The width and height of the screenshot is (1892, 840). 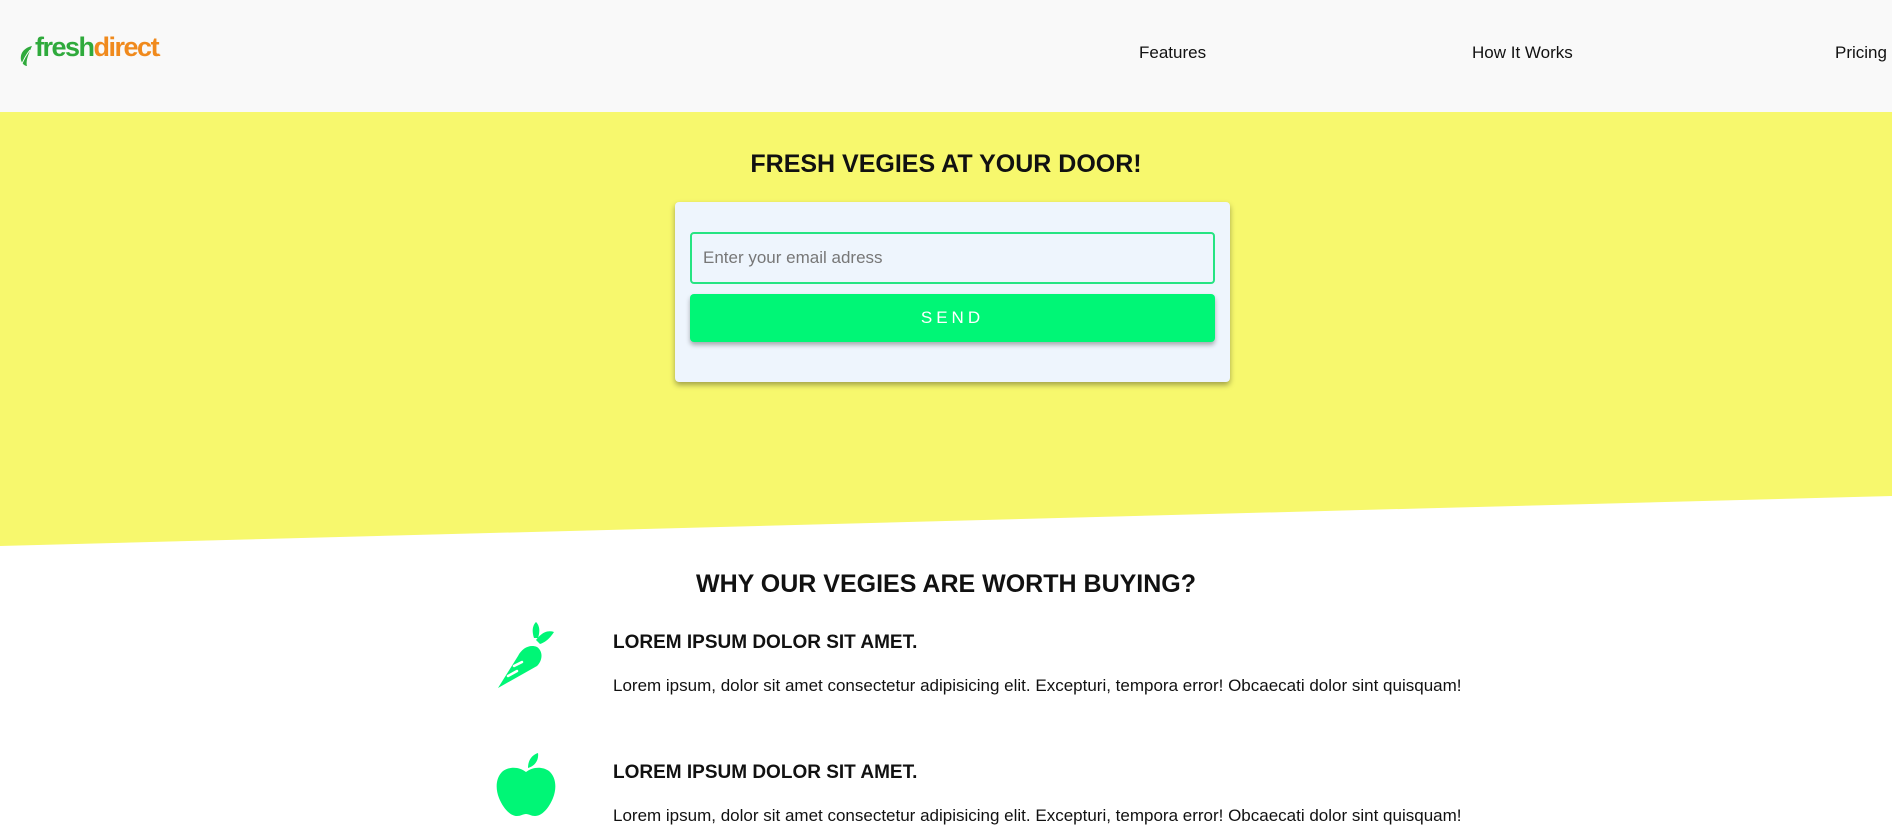 I want to click on signup-card: SEND, so click(x=952, y=292).